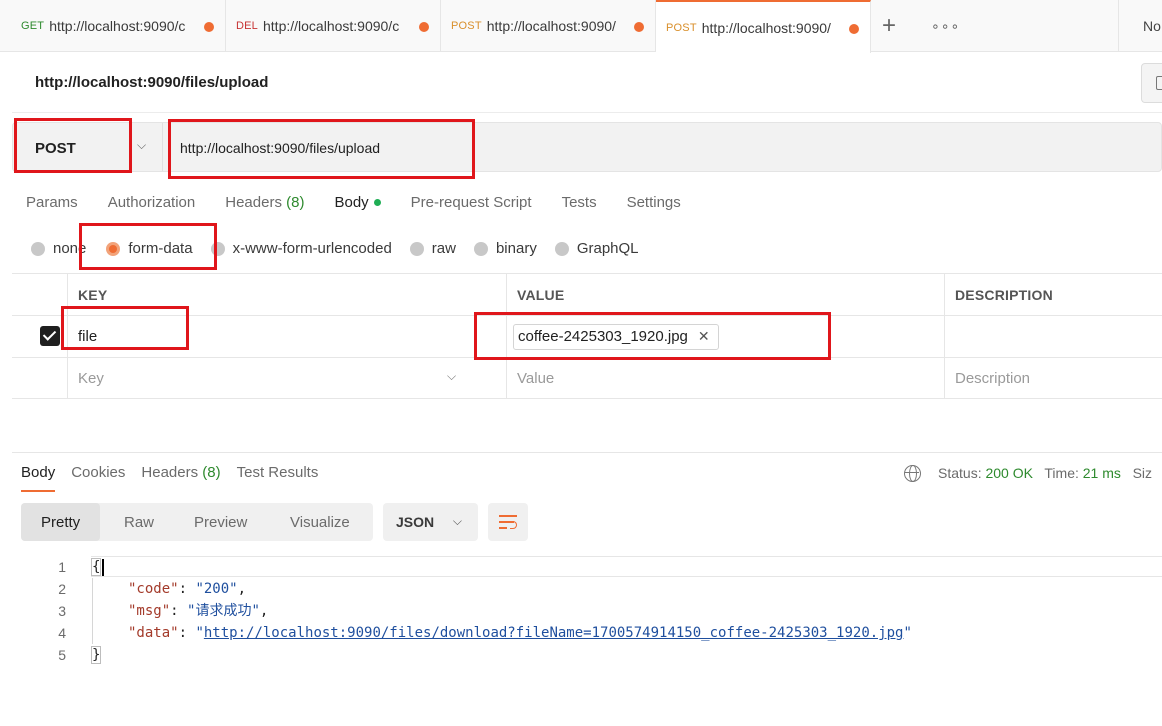 The width and height of the screenshot is (1162, 726). Describe the element at coordinates (725, 378) in the screenshot. I see `value-input: Value` at that location.